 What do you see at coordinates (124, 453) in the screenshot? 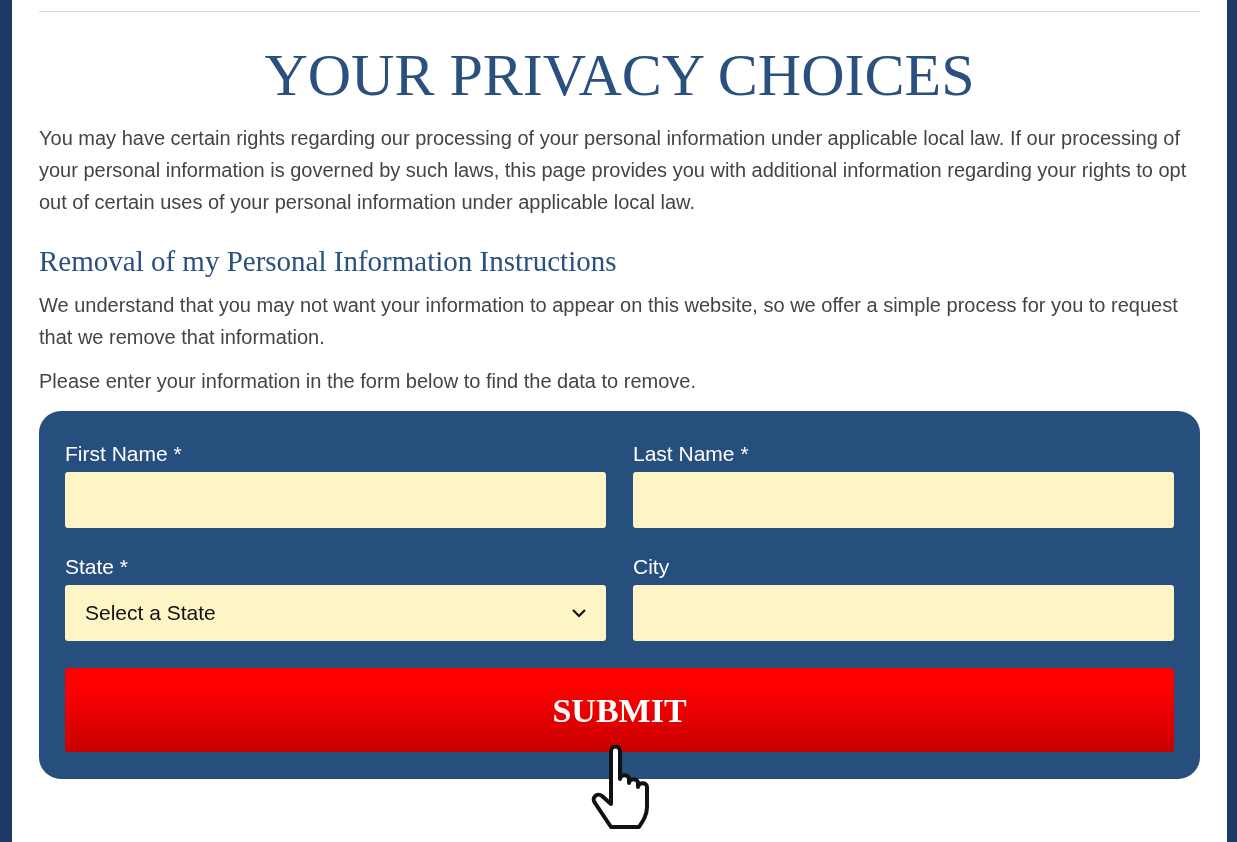
I see `field-label: First Name *` at bounding box center [124, 453].